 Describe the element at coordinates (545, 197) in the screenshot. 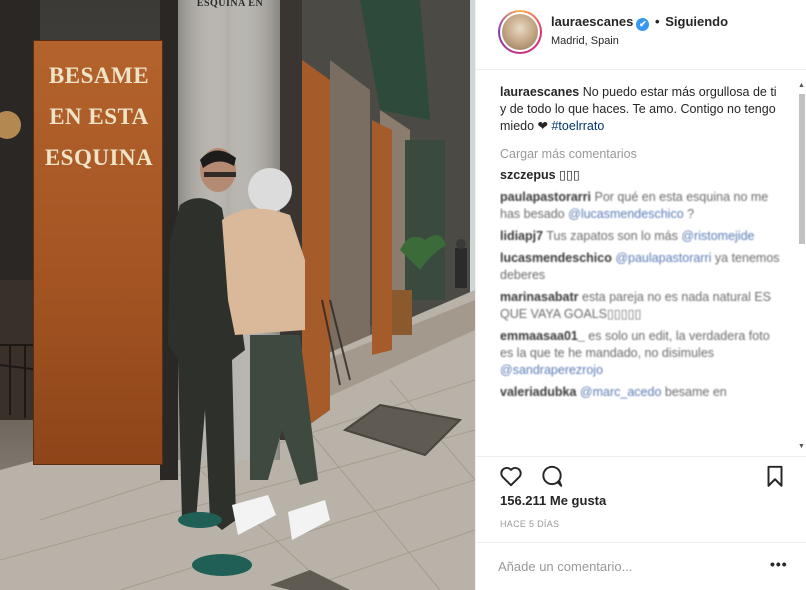

I see `comment-username: paulapastorarri` at that location.